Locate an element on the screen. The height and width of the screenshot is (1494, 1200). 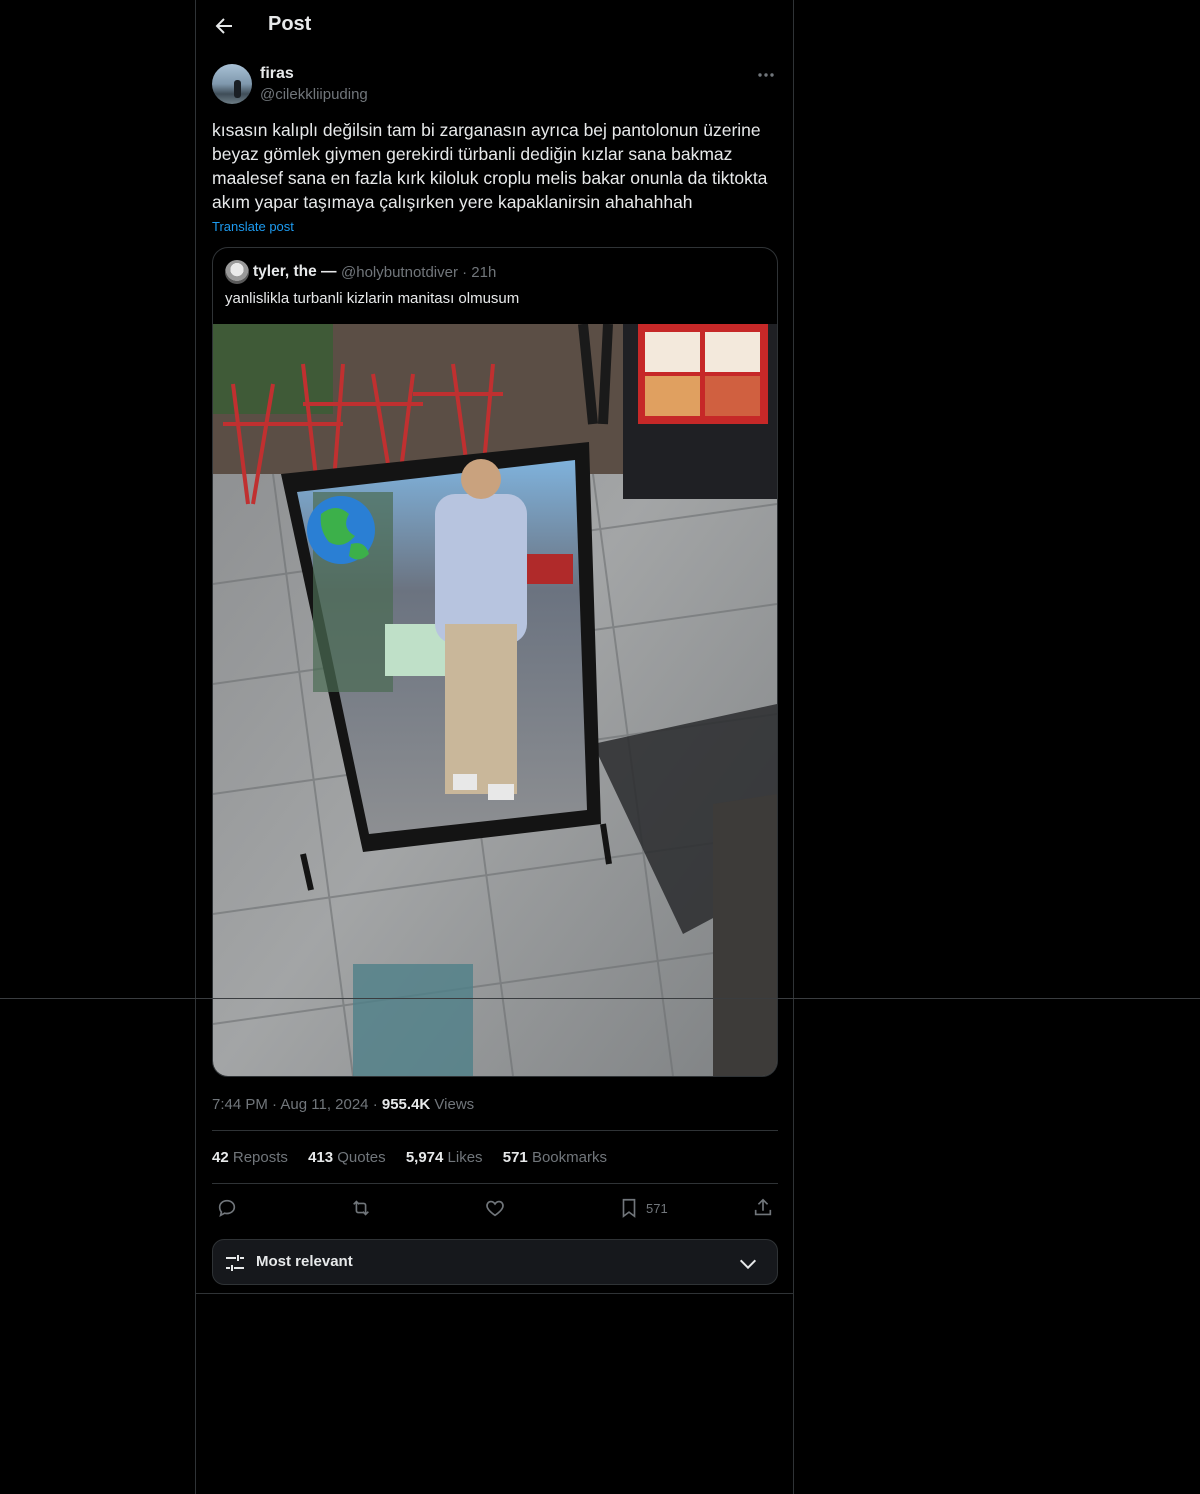
quoted-post-time: · 21h is located at coordinates (479, 272).